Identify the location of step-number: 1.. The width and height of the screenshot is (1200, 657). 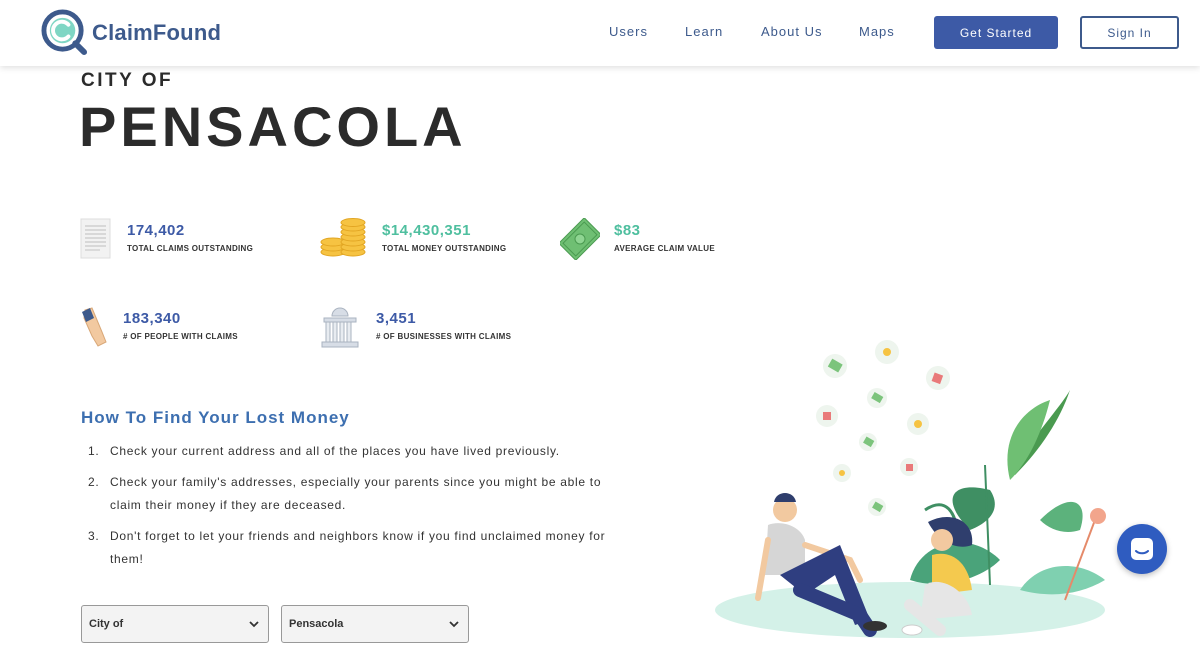
(94, 451).